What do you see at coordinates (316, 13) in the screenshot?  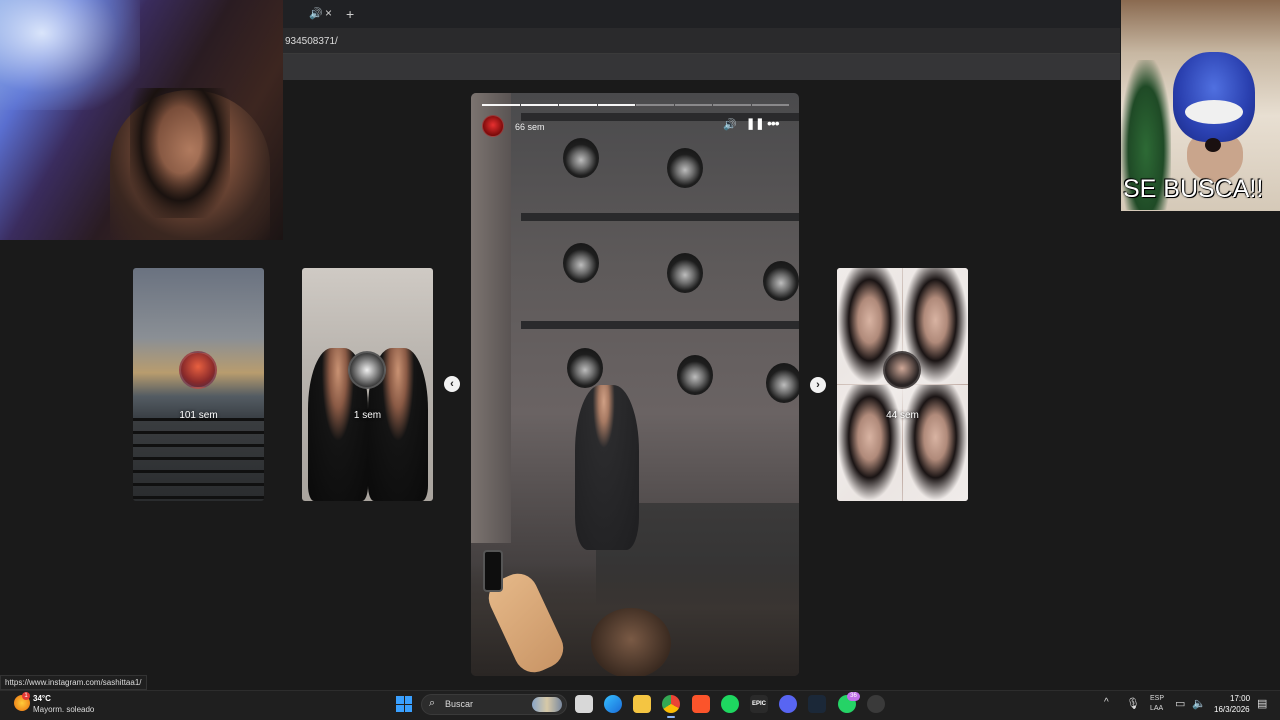 I see `speaker-icon: 🔊` at bounding box center [316, 13].